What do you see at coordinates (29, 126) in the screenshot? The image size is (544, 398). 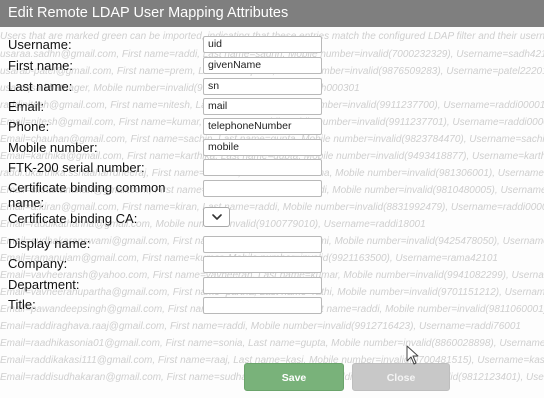 I see `phone-label: Phone:` at bounding box center [29, 126].